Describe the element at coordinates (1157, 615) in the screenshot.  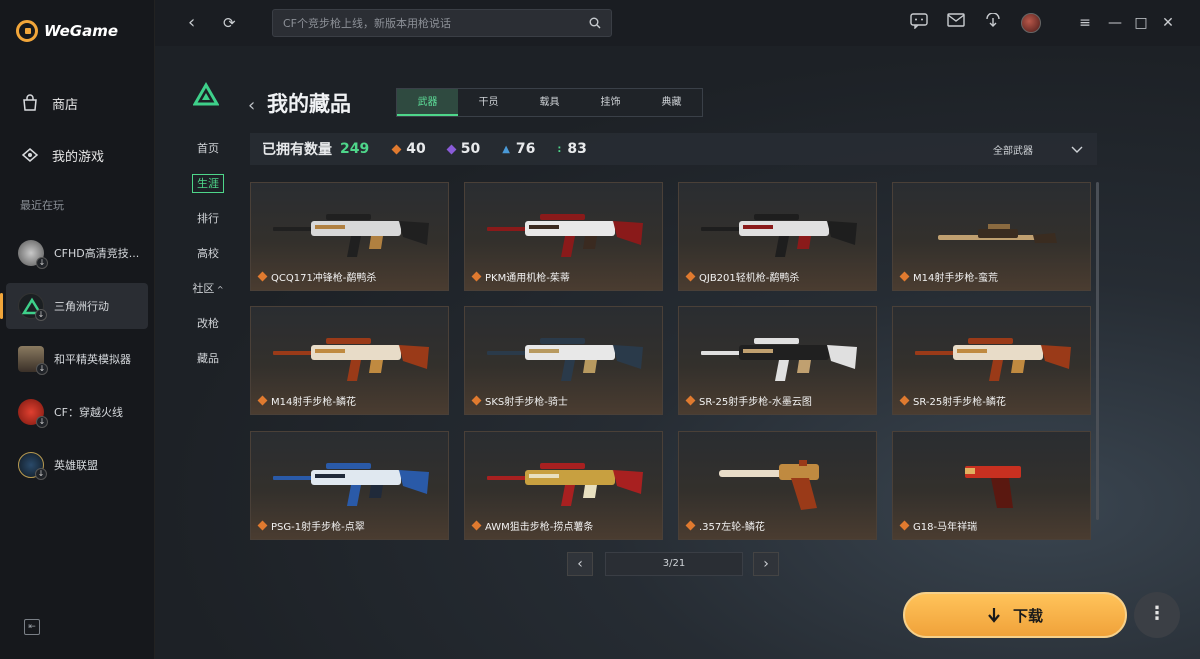
I see `more-options-icon: ⋮` at that location.